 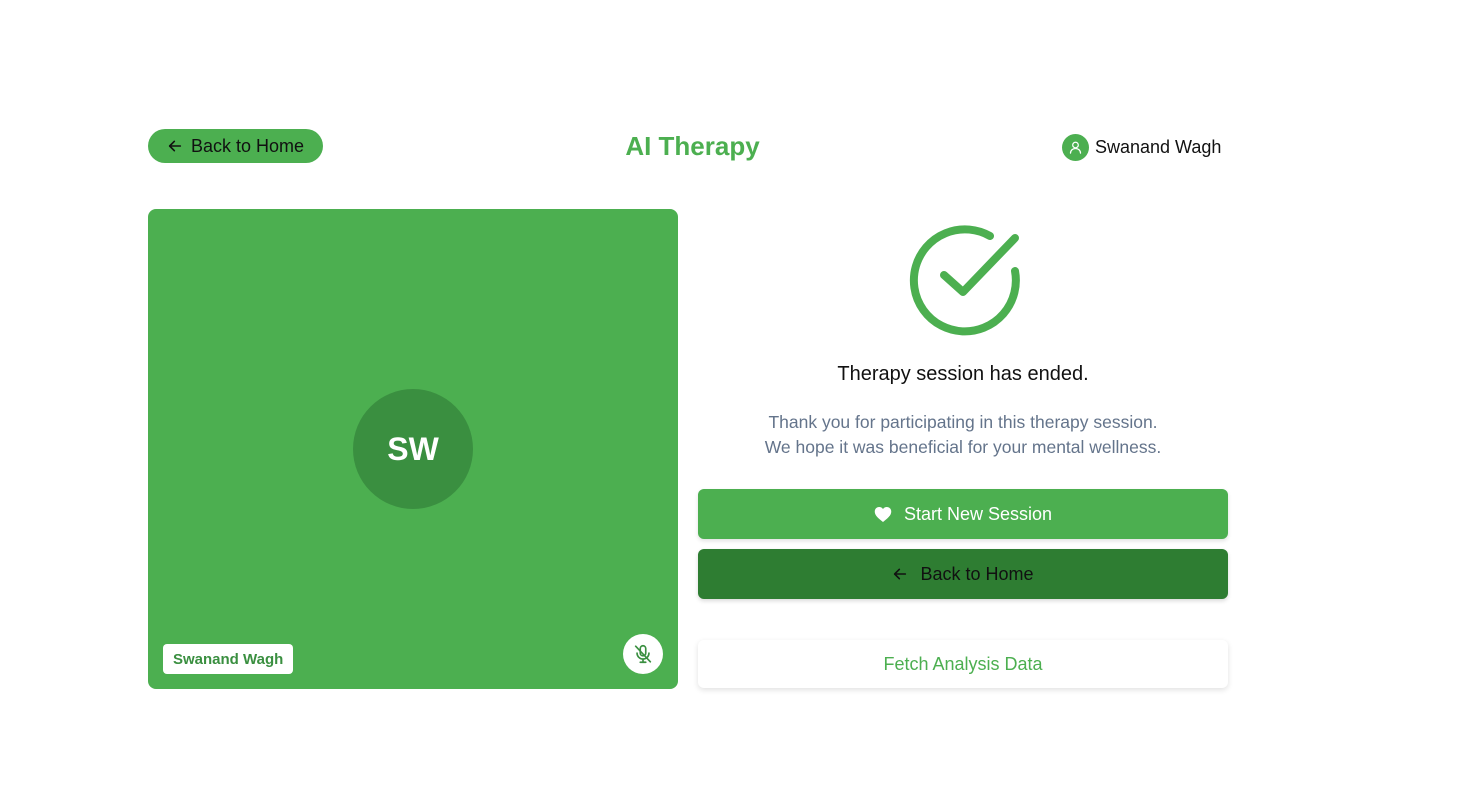 I want to click on session-ended-title: Therapy session has ended., so click(x=963, y=374).